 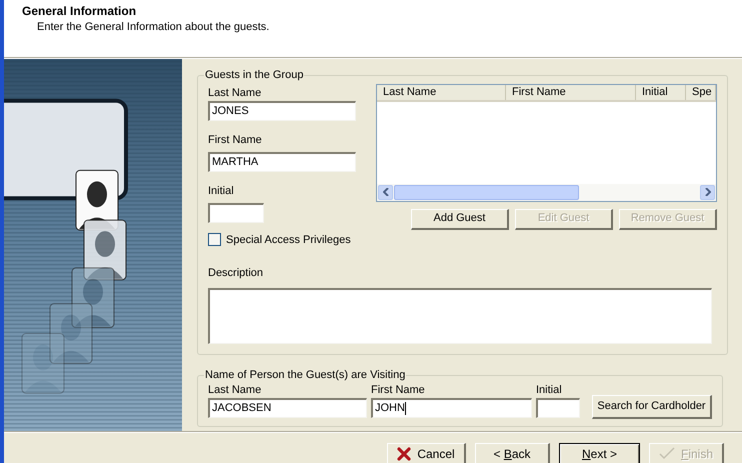 What do you see at coordinates (571, 92) in the screenshot?
I see `column-header: First Name` at bounding box center [571, 92].